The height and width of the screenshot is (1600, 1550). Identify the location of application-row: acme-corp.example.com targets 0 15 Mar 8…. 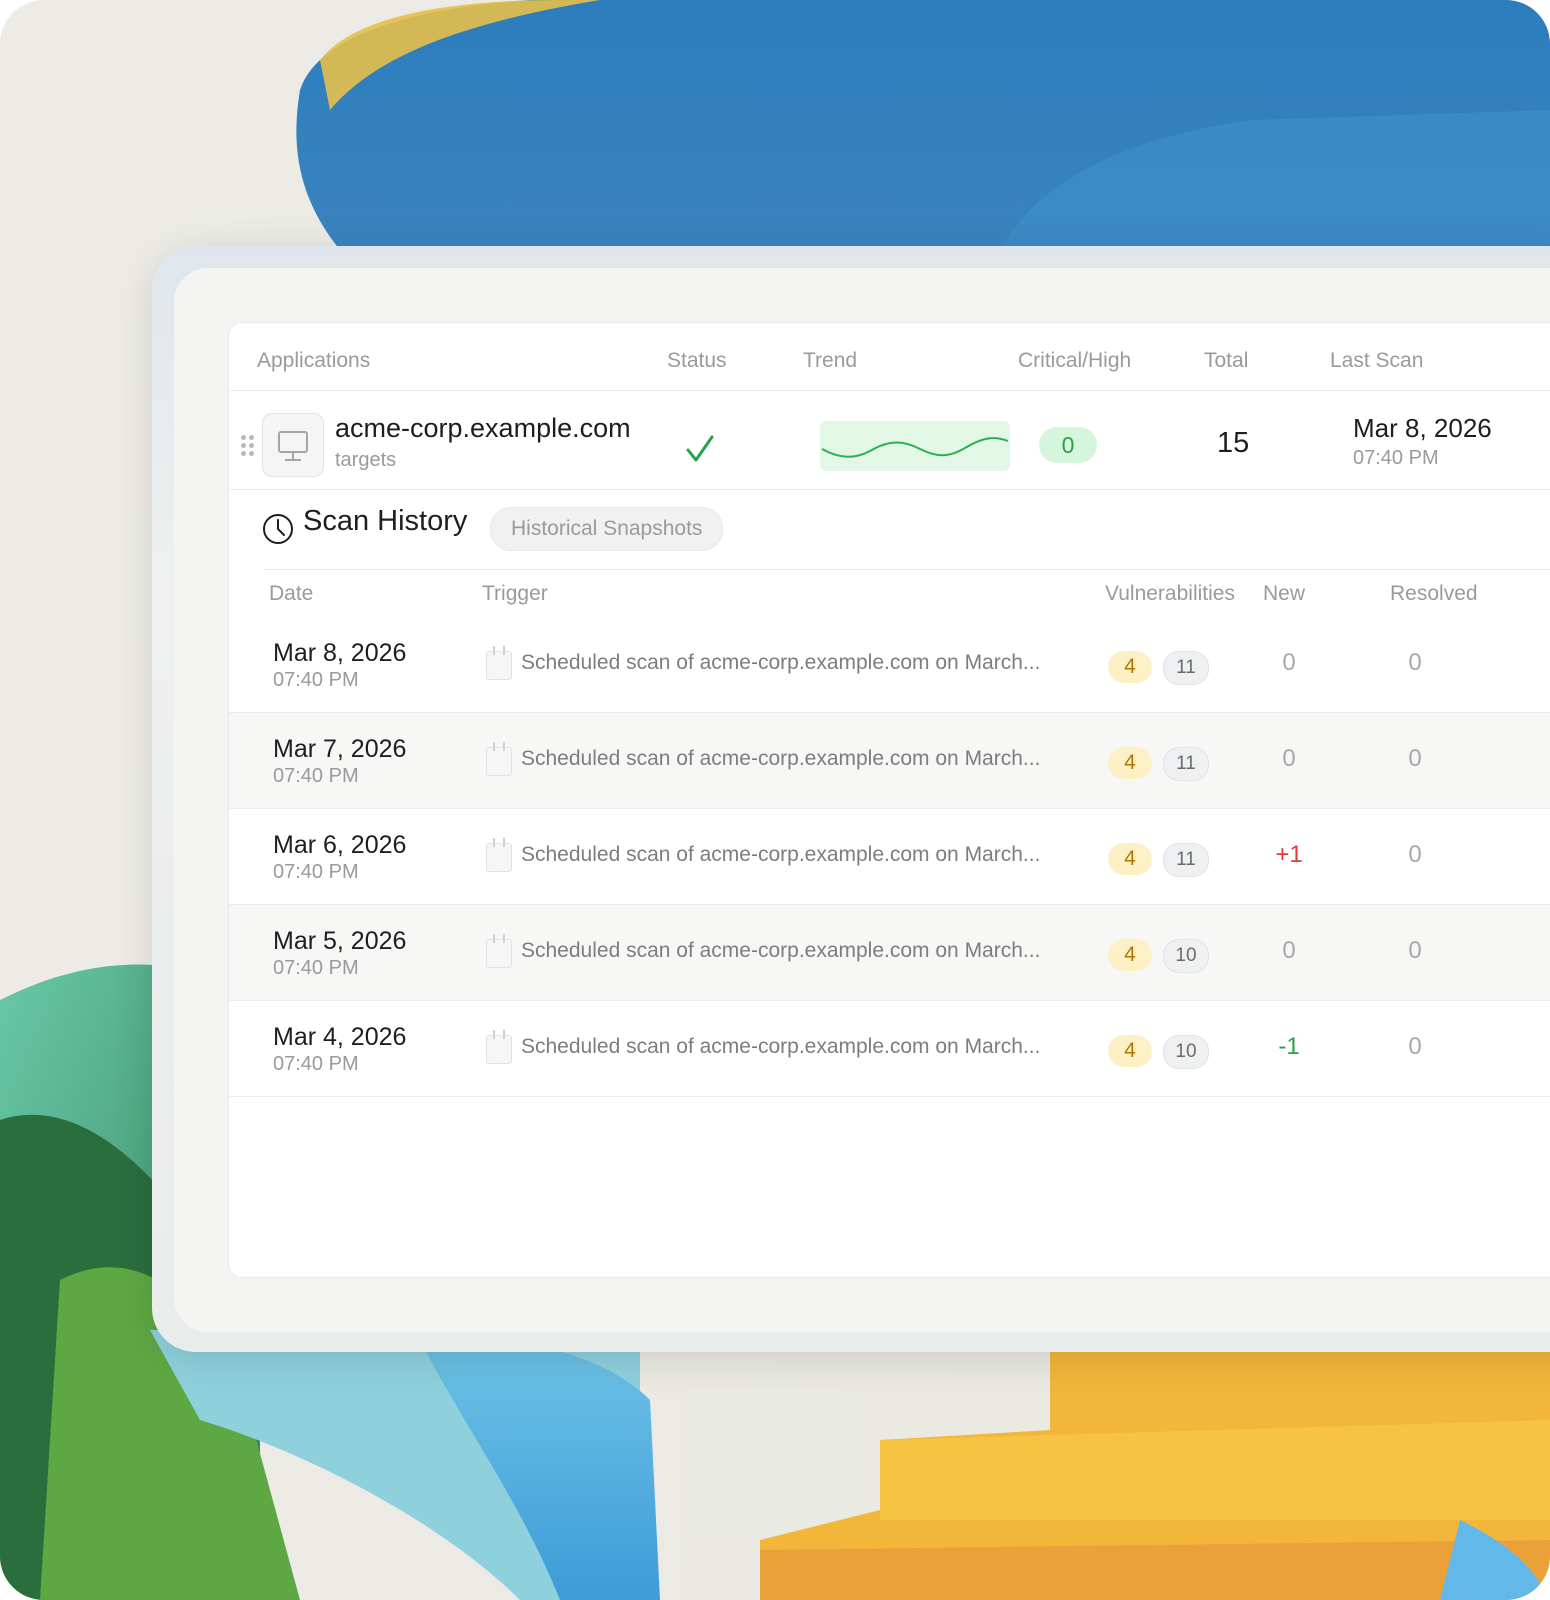
(889, 440).